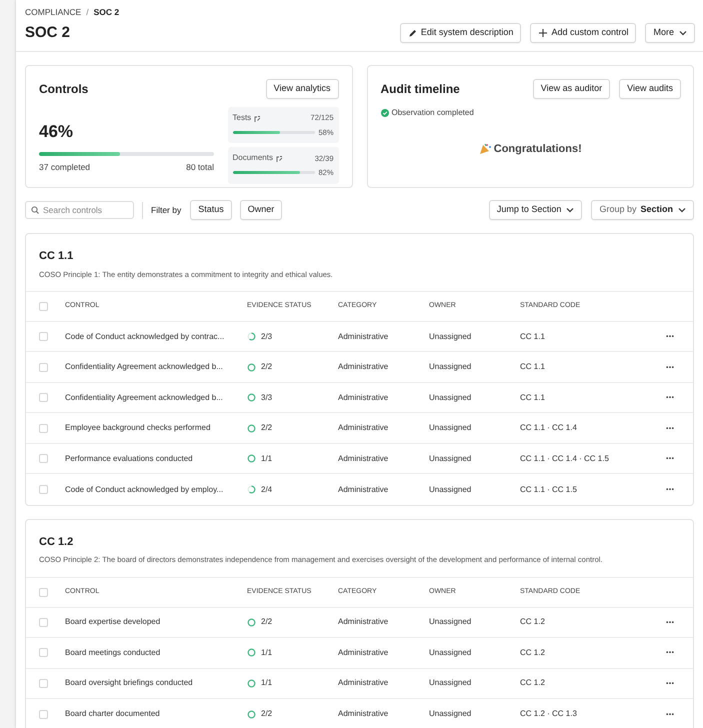 Image resolution: width=703 pixels, height=728 pixels. Describe the element at coordinates (670, 33) in the screenshot. I see `dropdown-button: More` at that location.